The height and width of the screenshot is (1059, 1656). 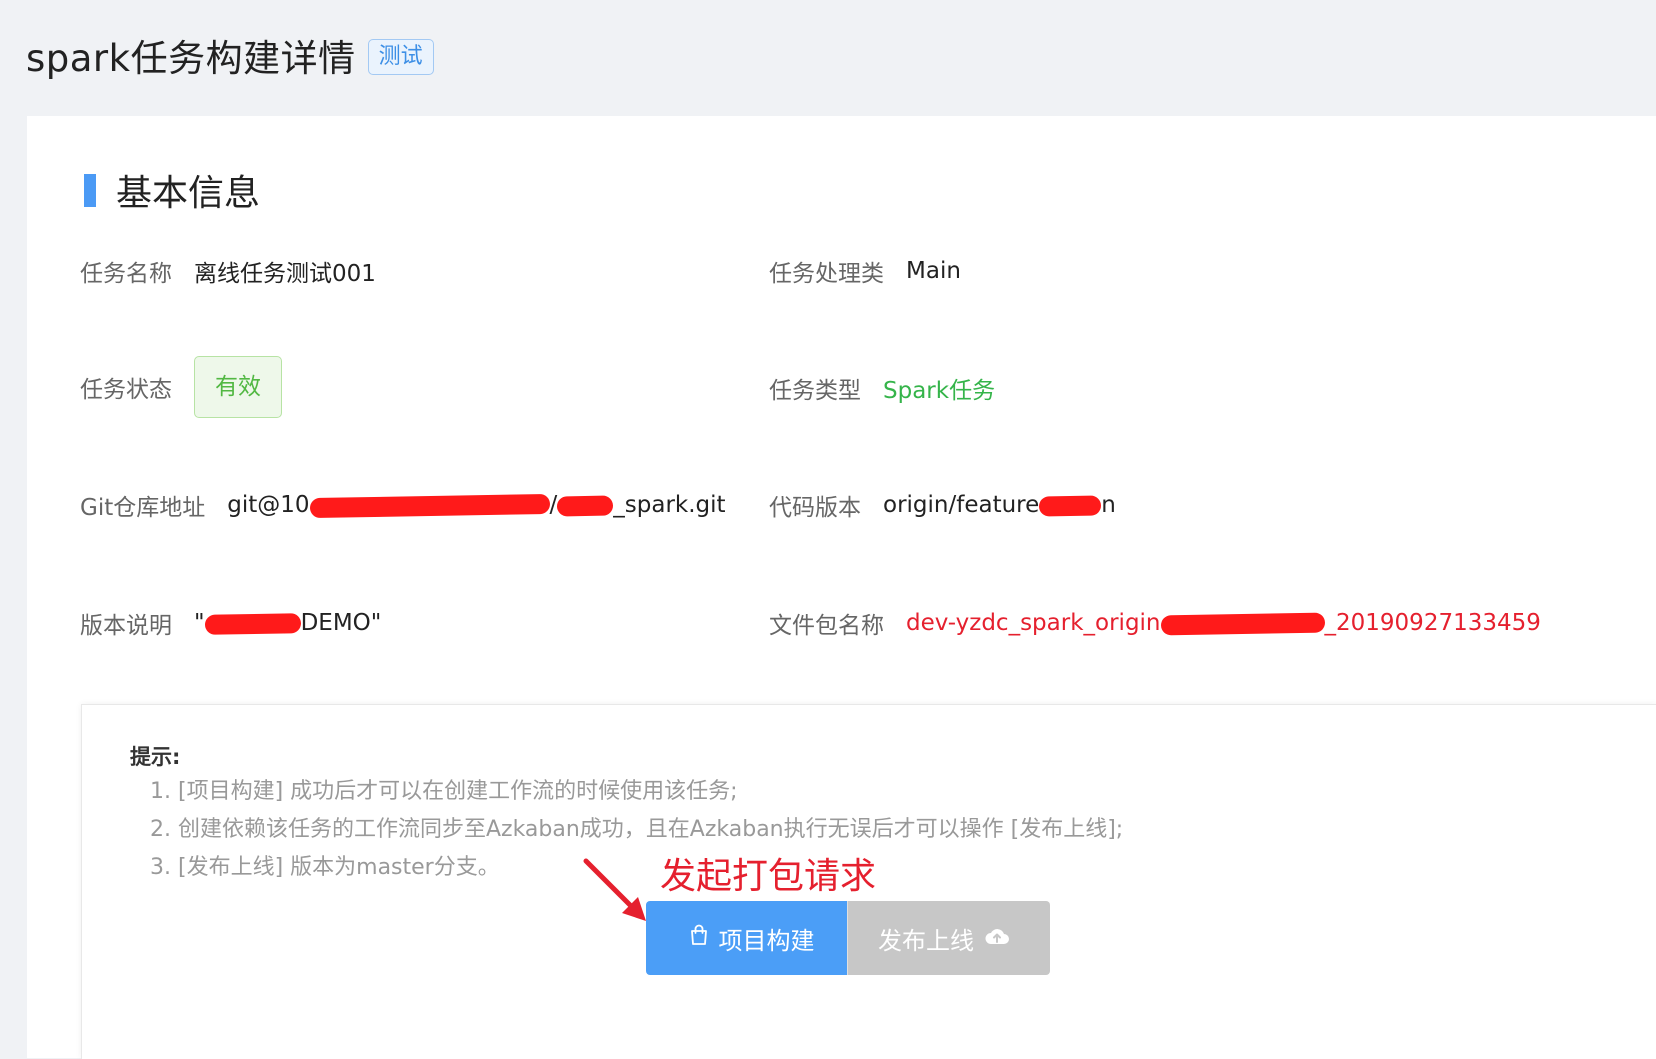 I want to click on field-value: origin/feature n, so click(x=999, y=505).